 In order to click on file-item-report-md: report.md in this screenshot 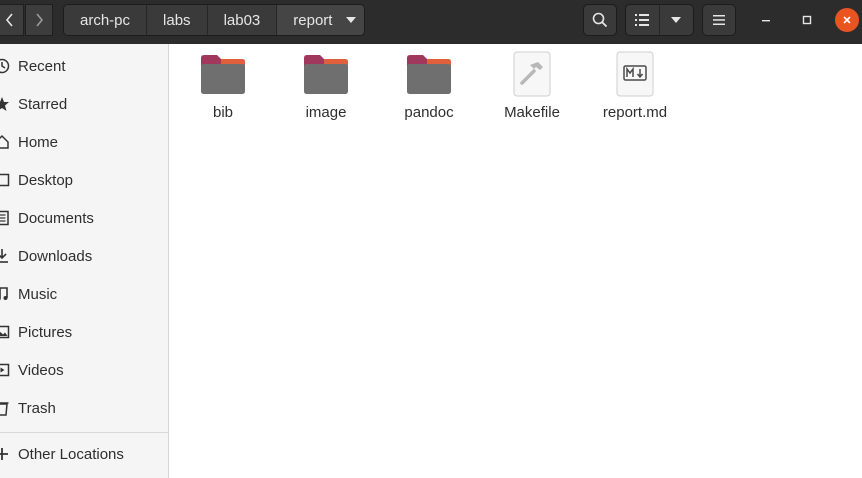, I will do `click(635, 85)`.